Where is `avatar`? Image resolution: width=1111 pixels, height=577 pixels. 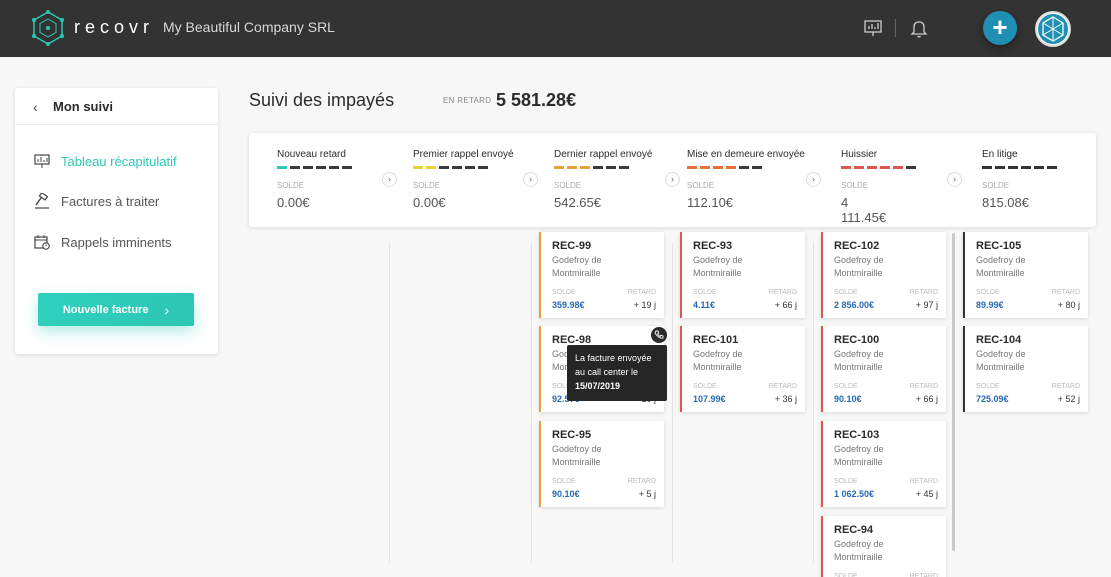 avatar is located at coordinates (1053, 29).